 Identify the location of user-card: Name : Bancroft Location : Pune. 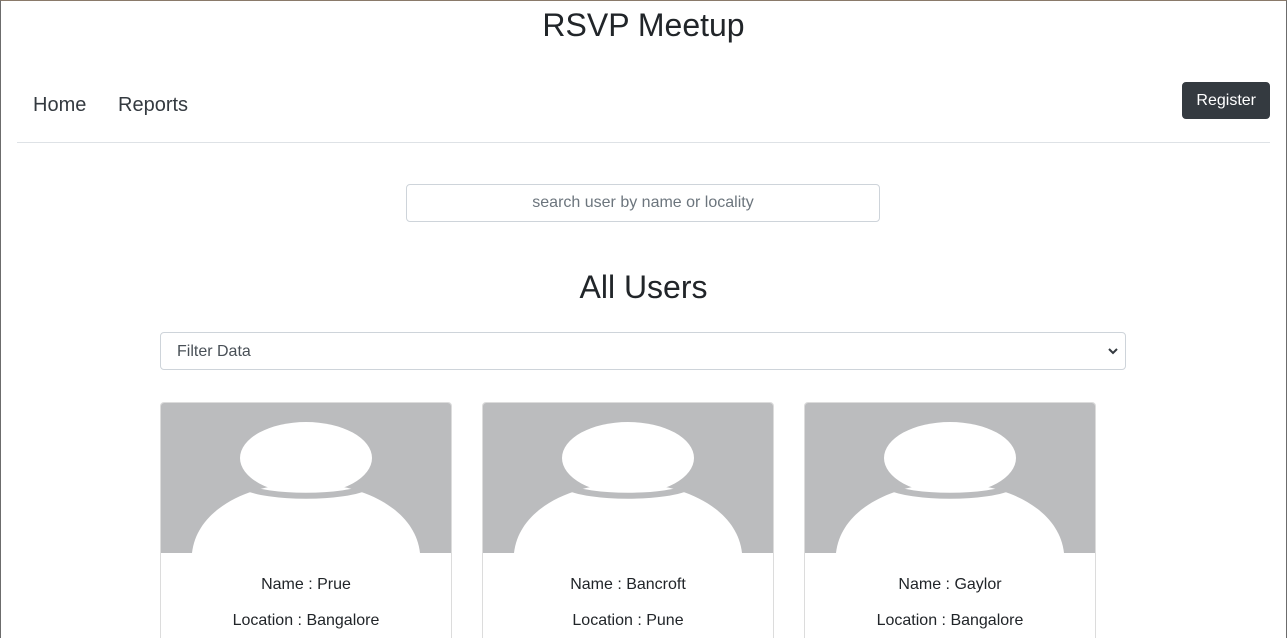
(628, 520).